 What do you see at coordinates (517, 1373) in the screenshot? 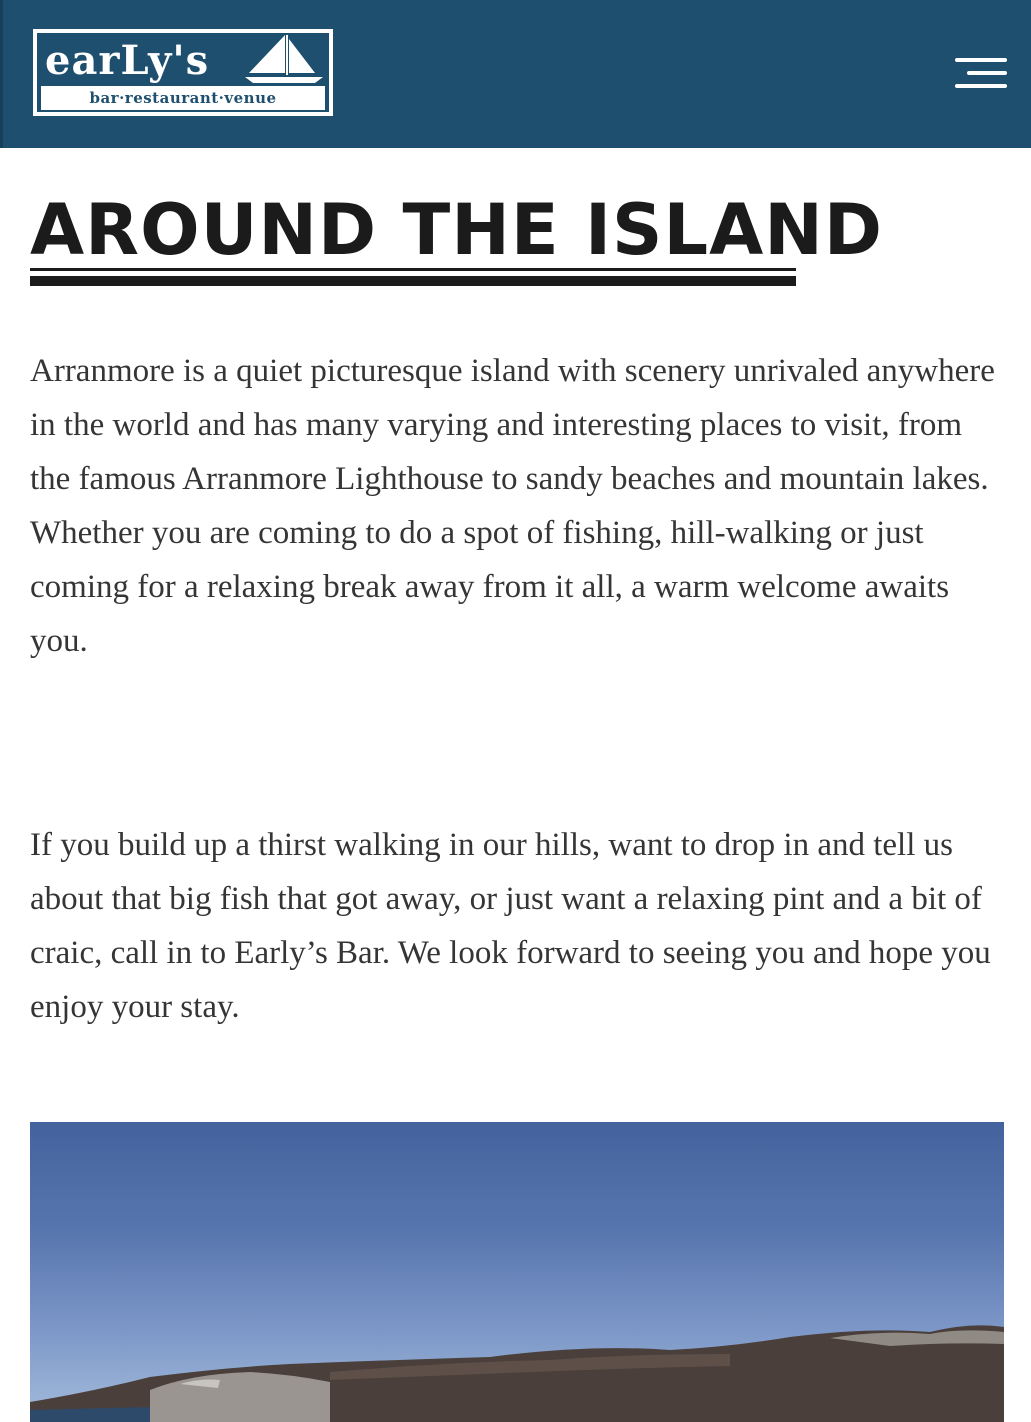
I see `landscape-illustration` at bounding box center [517, 1373].